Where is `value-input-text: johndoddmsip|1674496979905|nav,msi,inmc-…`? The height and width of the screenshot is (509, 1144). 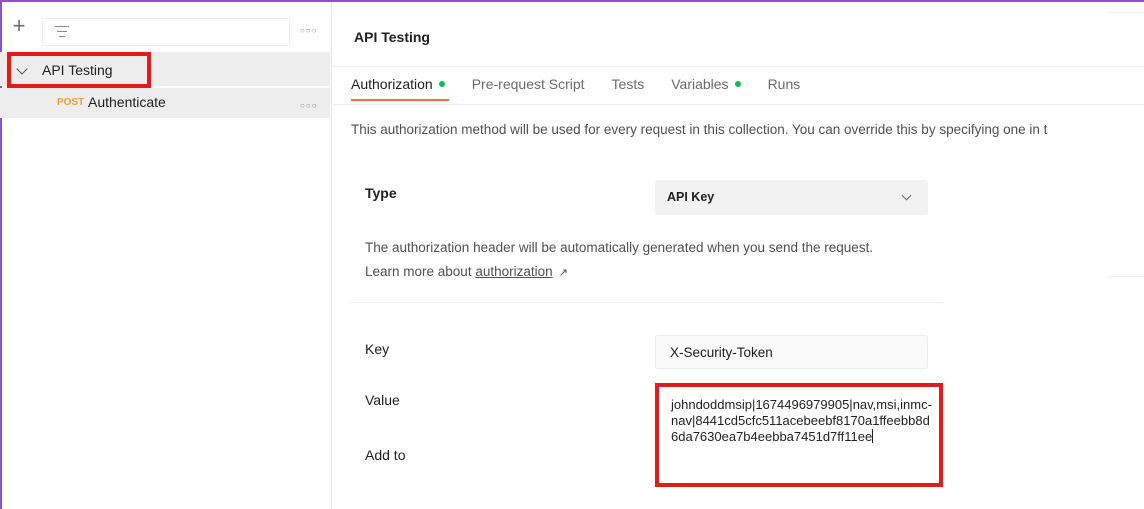
value-input-text: johndoddmsip|1674496979905|nav,msi,inmc-… is located at coordinates (801, 420).